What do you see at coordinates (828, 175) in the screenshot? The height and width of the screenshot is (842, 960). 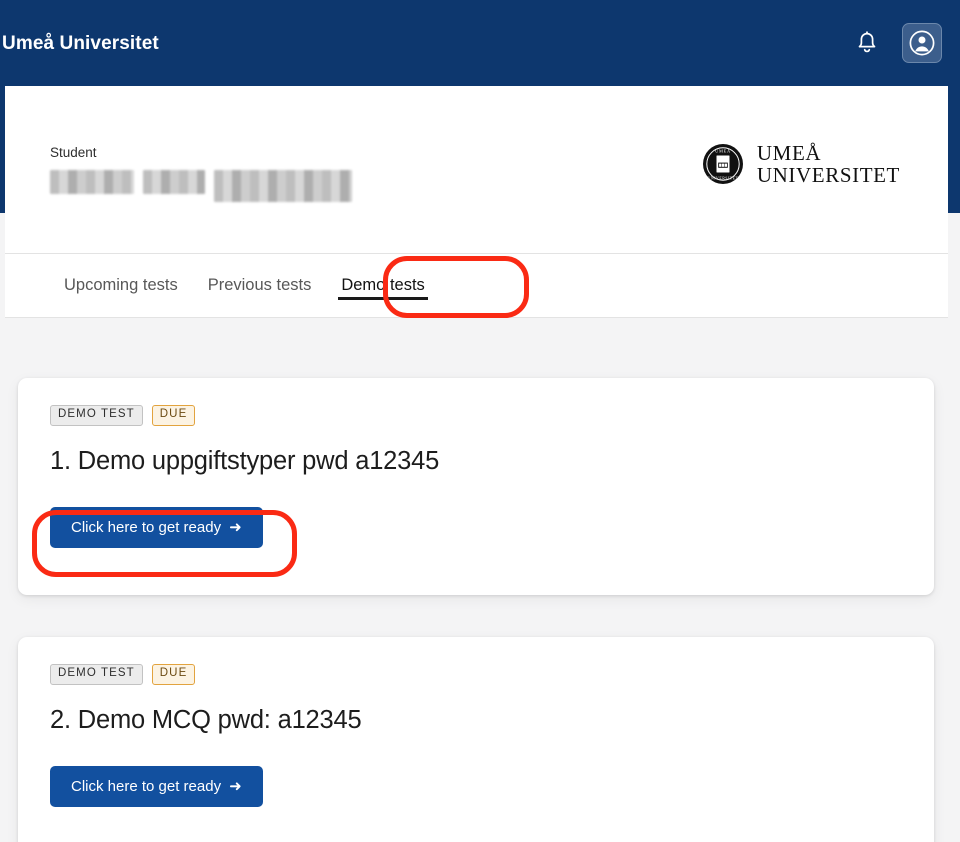 I see `wordmark-line-2: UNIVERSITET` at bounding box center [828, 175].